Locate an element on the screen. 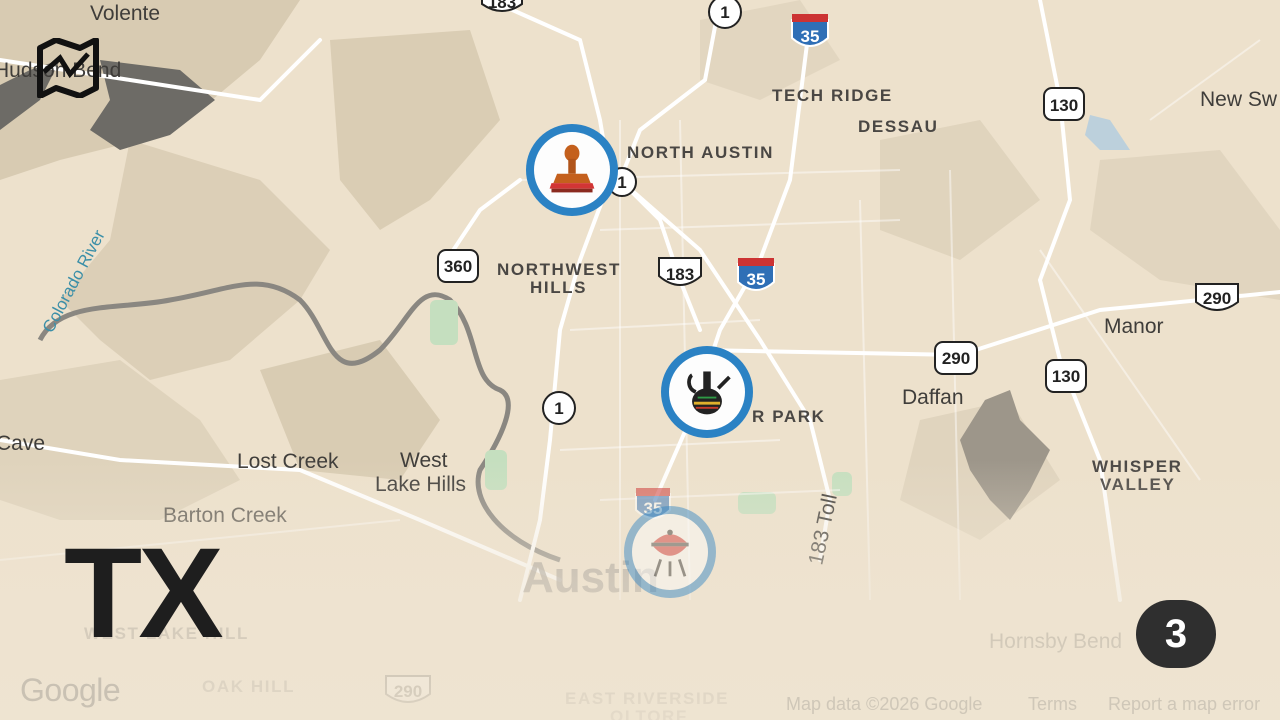 The height and width of the screenshot is (720, 1280). rubber-stamp-icon is located at coordinates (572, 168).